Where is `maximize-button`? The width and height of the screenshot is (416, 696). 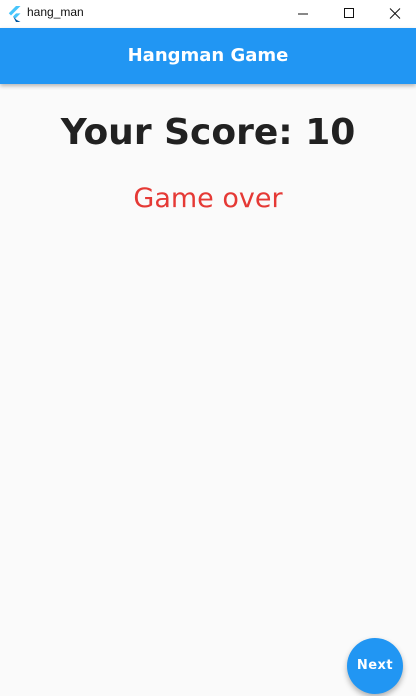
maximize-button is located at coordinates (349, 14).